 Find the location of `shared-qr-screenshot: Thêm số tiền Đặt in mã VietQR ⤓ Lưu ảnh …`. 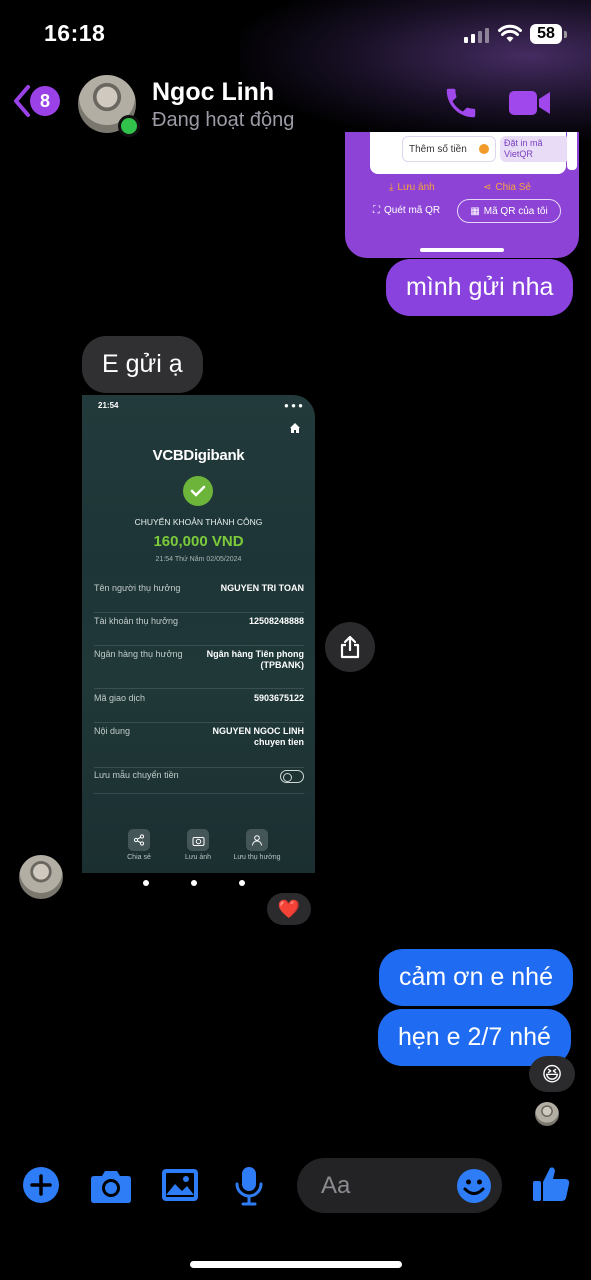

shared-qr-screenshot: Thêm số tiền Đặt in mã VietQR ⤓ Lưu ảnh … is located at coordinates (462, 195).